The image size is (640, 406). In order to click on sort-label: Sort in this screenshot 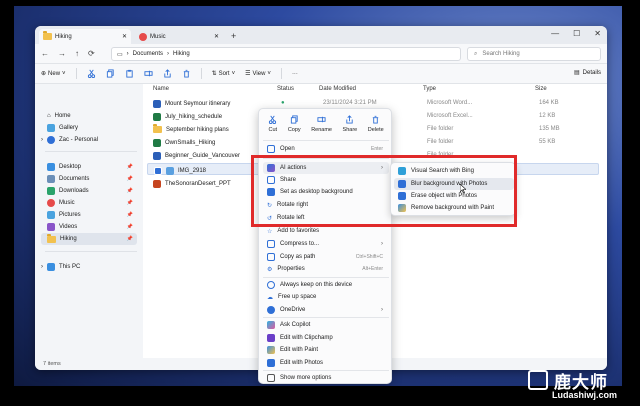, I will do `click(224, 73)`.